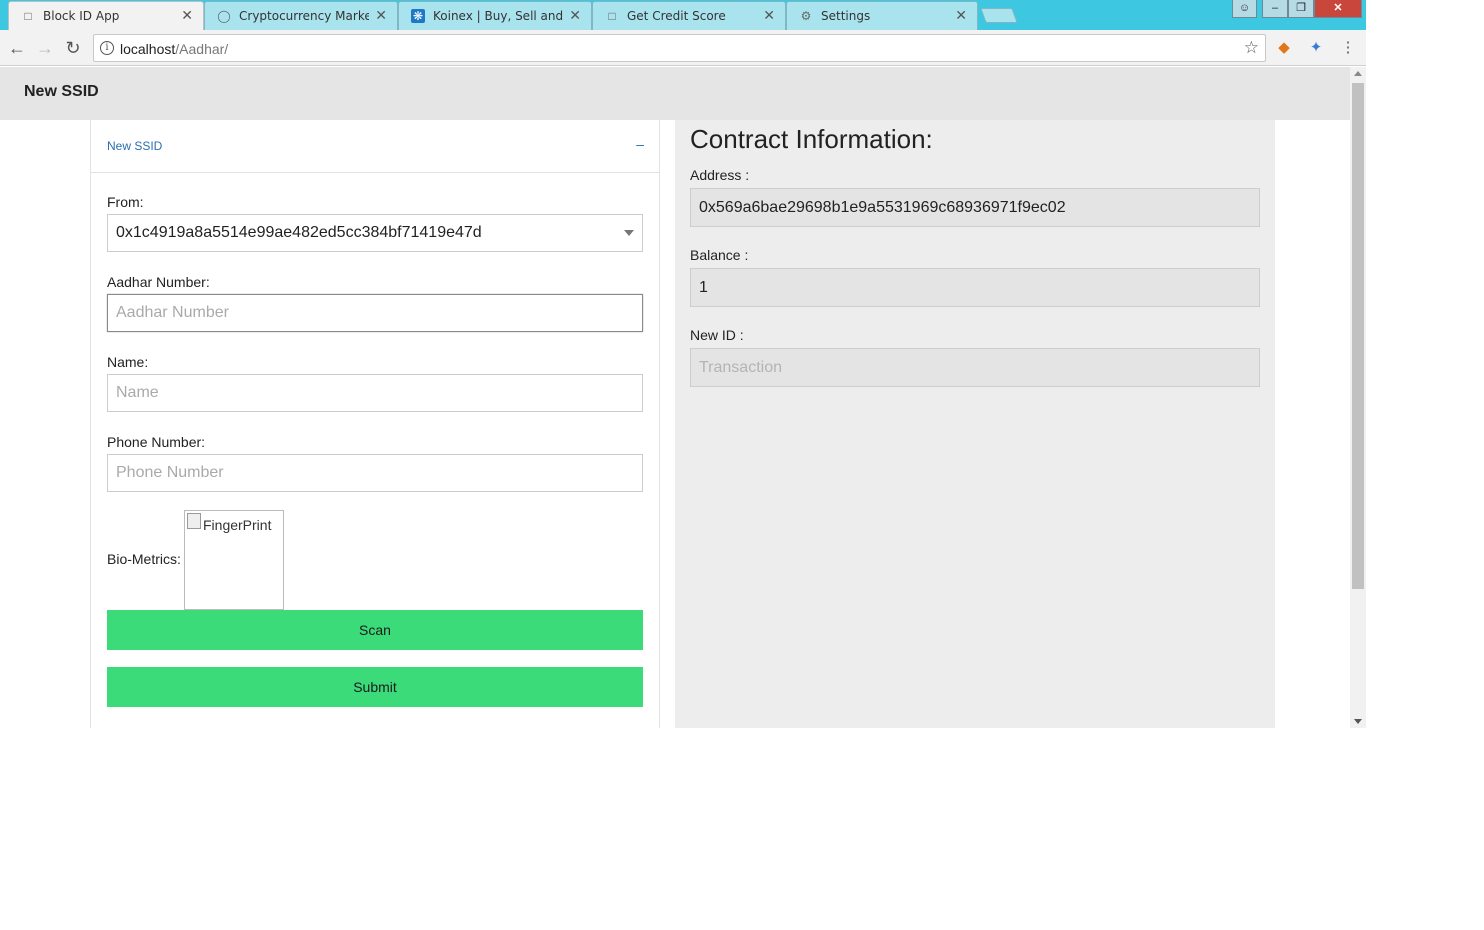 Image resolution: width=1484 pixels, height=930 pixels. What do you see at coordinates (61, 91) in the screenshot?
I see `app-title: New SSID` at bounding box center [61, 91].